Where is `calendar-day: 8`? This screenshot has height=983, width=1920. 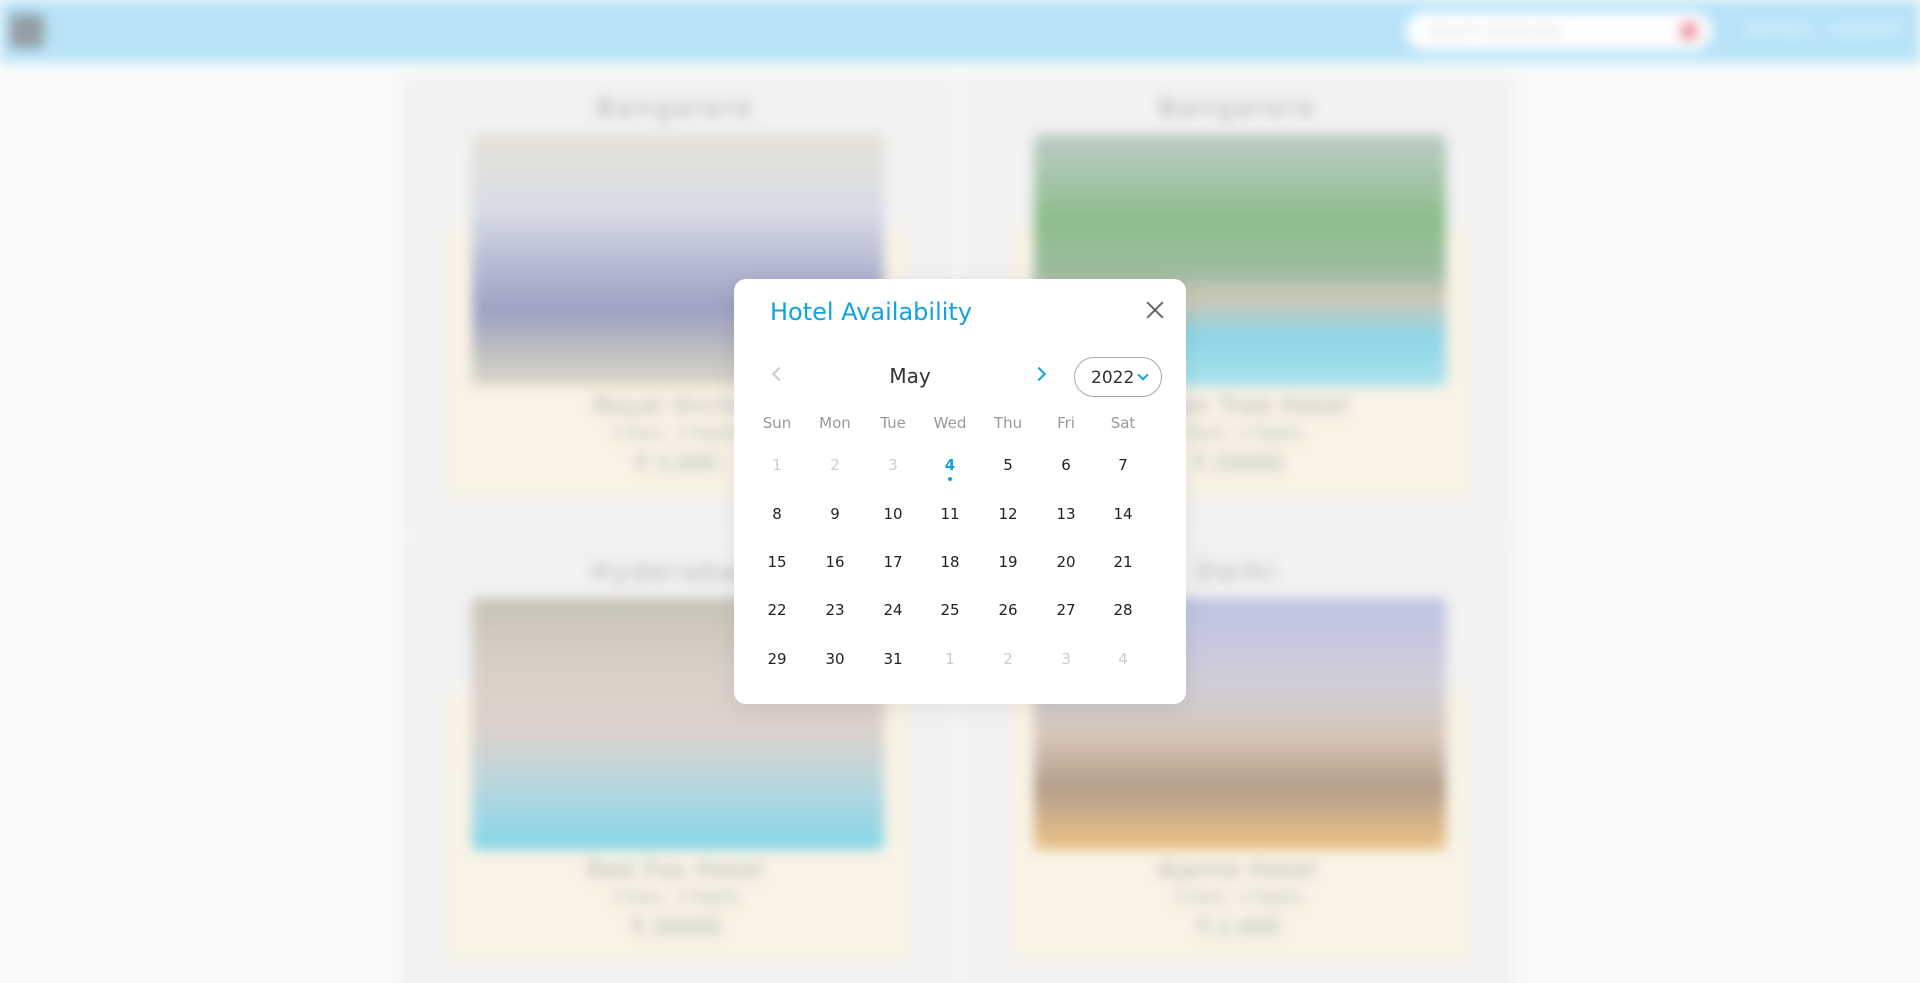 calendar-day: 8 is located at coordinates (777, 514).